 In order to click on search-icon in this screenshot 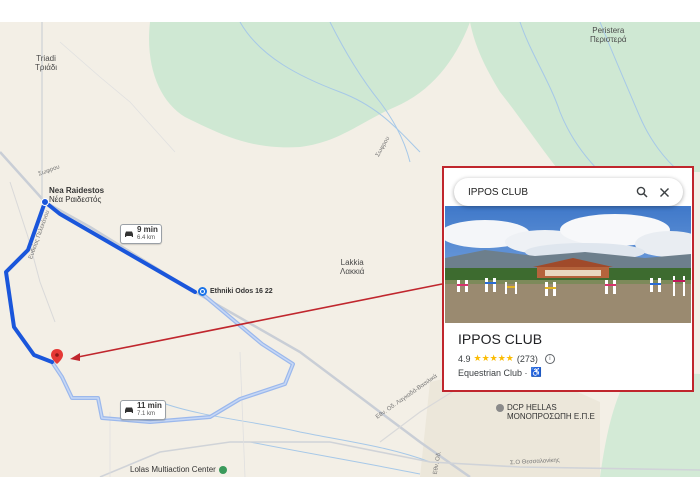, I will do `click(642, 192)`.